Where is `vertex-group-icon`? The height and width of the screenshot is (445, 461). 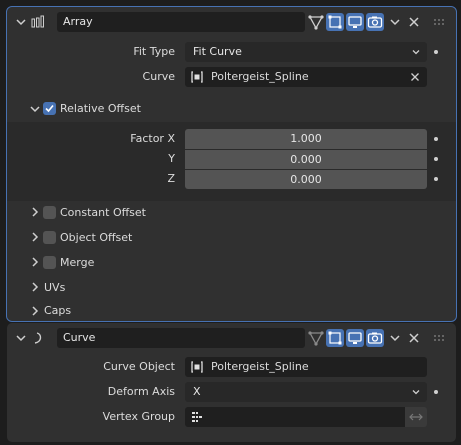
vertex-group-icon is located at coordinates (197, 417).